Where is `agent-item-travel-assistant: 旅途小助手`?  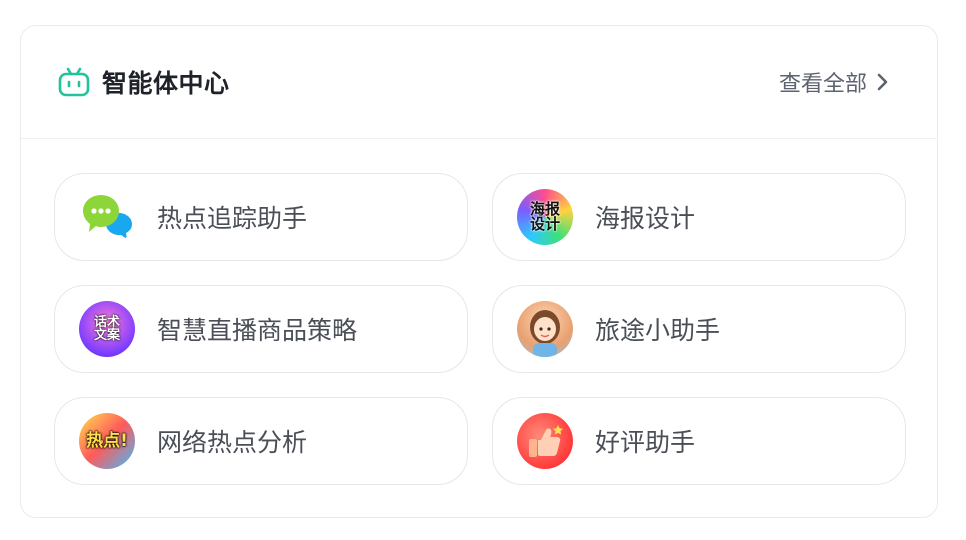 agent-item-travel-assistant: 旅途小助手 is located at coordinates (699, 329).